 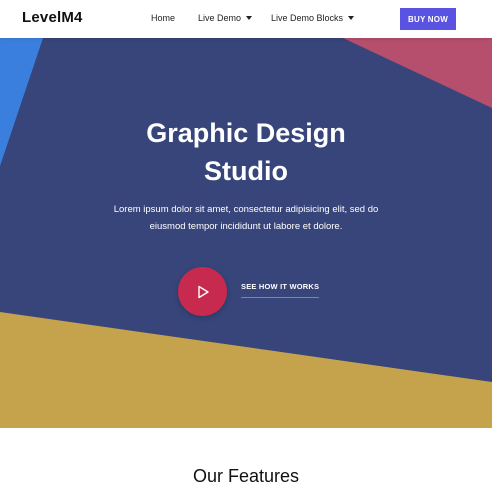 I want to click on brand-logo: LevelM4, so click(x=52, y=17).